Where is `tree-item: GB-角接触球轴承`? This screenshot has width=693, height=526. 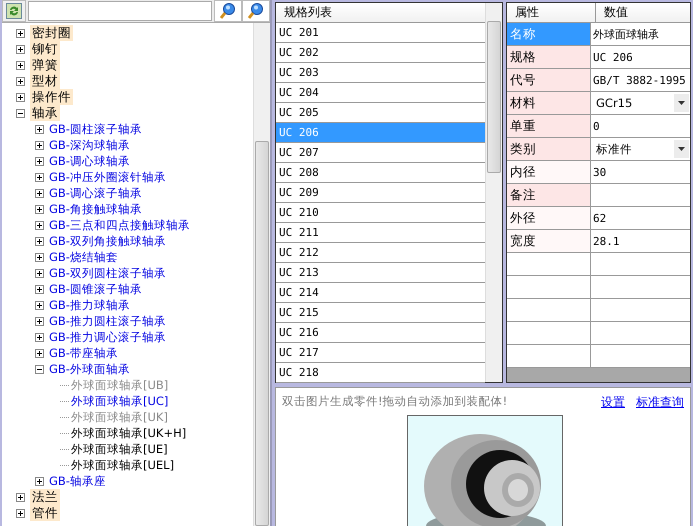
tree-item: GB-角接触球轴承 is located at coordinates (95, 209).